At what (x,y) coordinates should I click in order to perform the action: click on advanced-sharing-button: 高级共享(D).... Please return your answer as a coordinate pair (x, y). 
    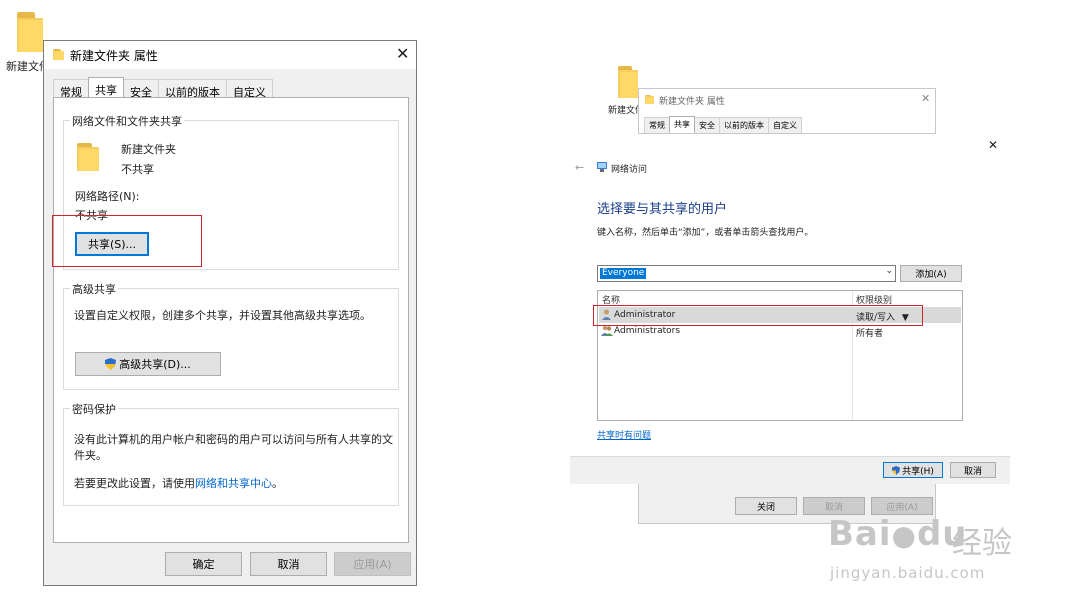
    Looking at the image, I should click on (148, 364).